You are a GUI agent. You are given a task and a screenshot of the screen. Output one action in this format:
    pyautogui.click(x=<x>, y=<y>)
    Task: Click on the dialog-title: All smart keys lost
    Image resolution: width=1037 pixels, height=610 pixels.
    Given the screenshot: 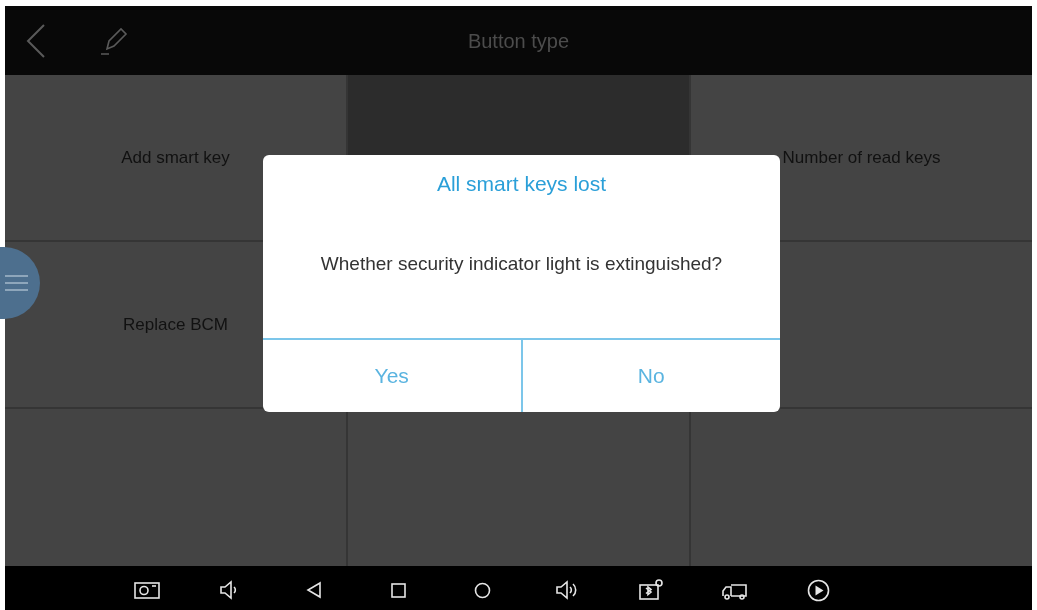 What is the action you would take?
    pyautogui.click(x=521, y=184)
    